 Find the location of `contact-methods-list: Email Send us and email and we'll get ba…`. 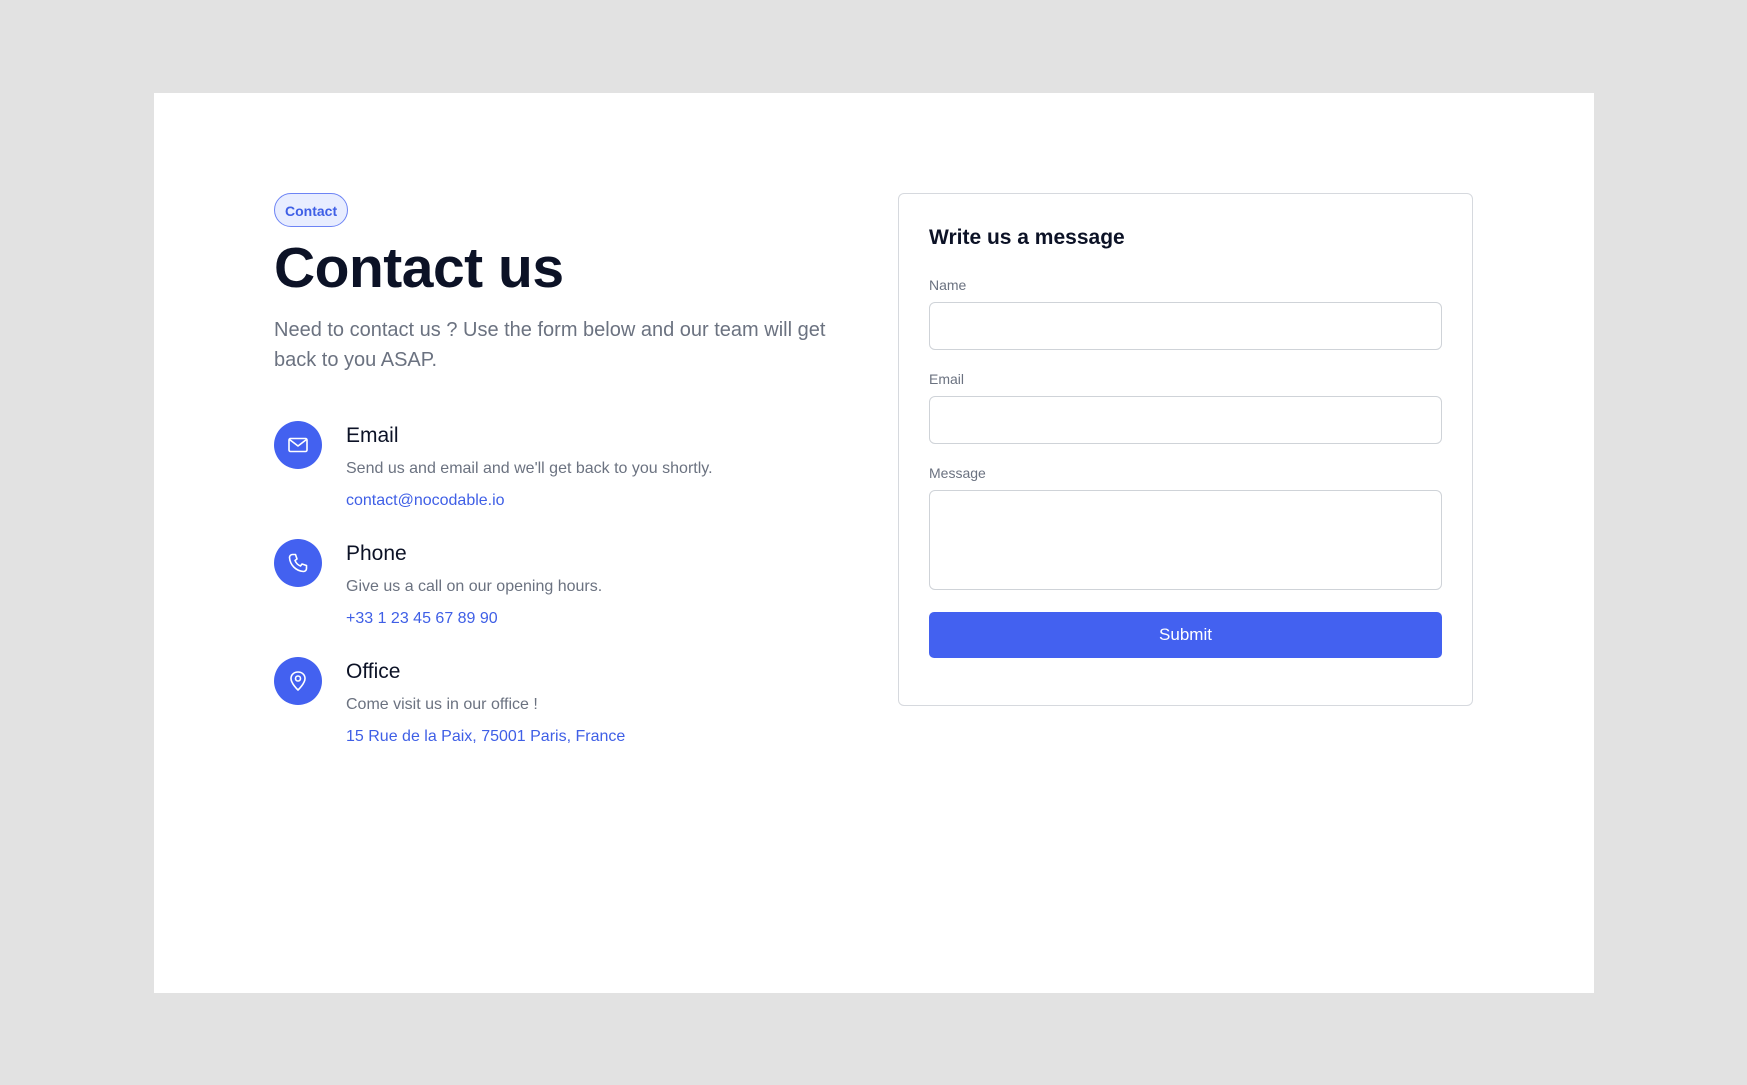

contact-methods-list: Email Send us and email and we'll get ba… is located at coordinates (564, 597).